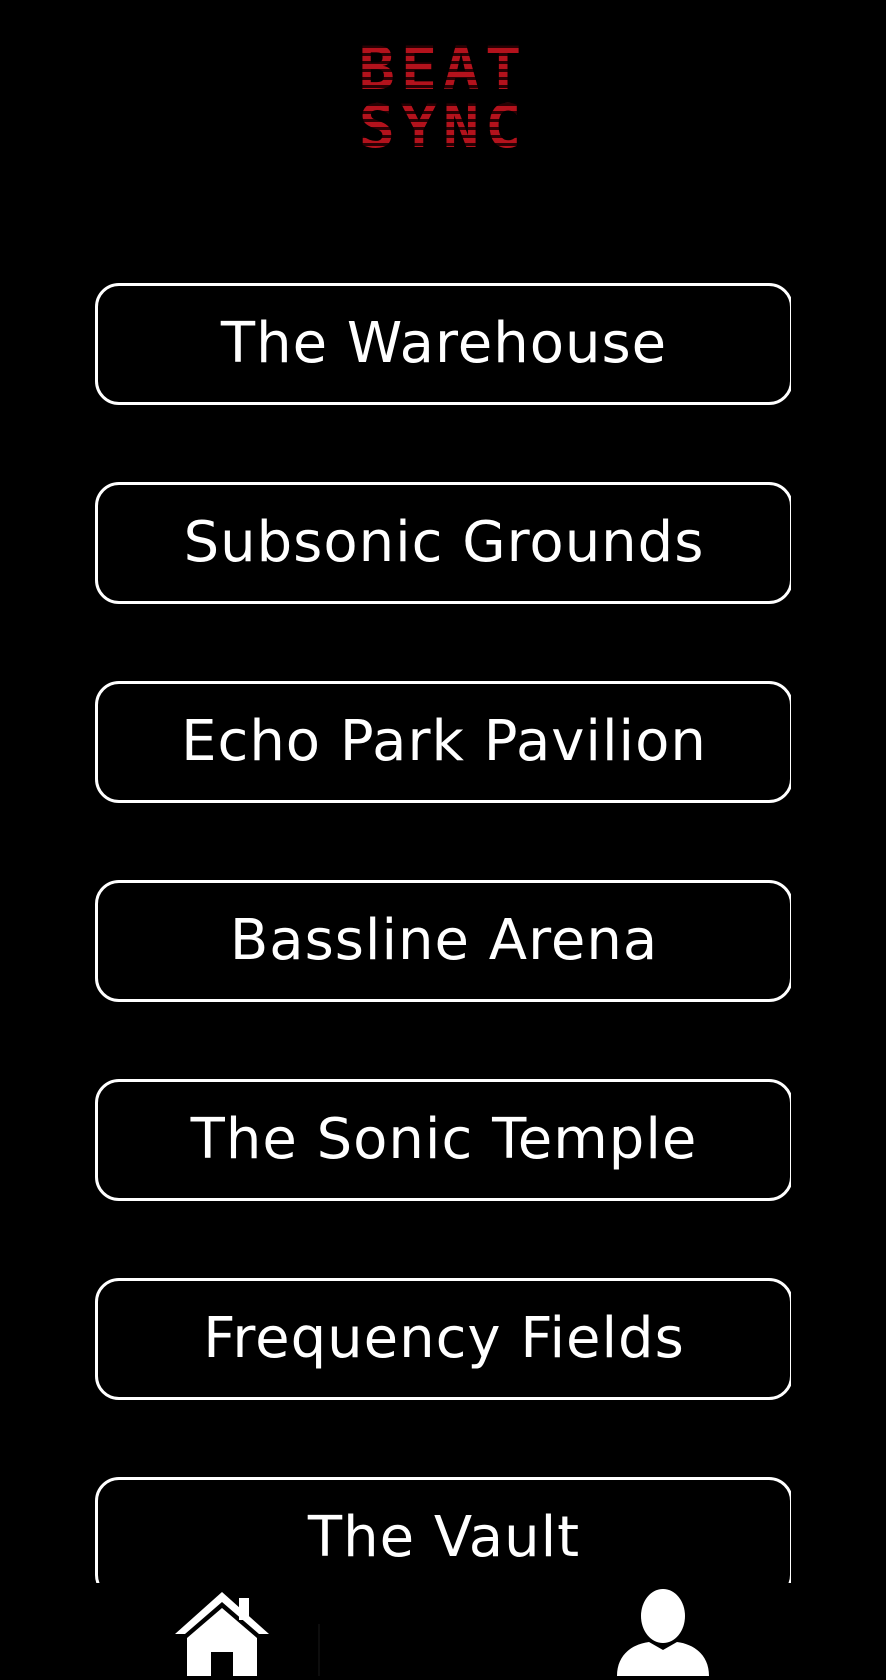 The image size is (886, 1680). What do you see at coordinates (443, 941) in the screenshot?
I see `venue-button-bassline-arena: Bassline Arena` at bounding box center [443, 941].